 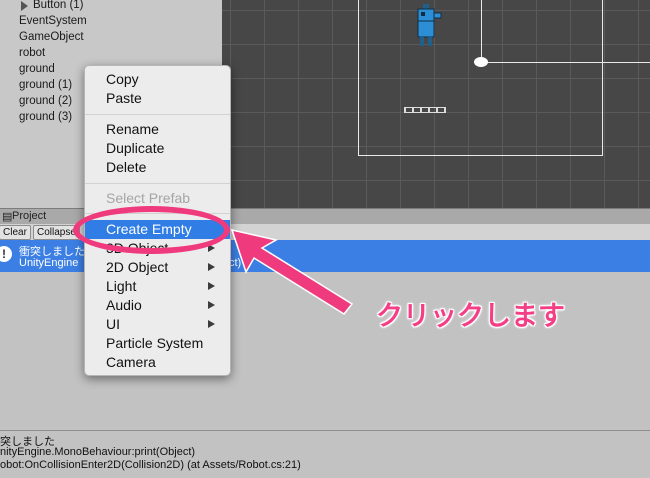 I want to click on transform-gizmo-icon, so click(x=481, y=62).